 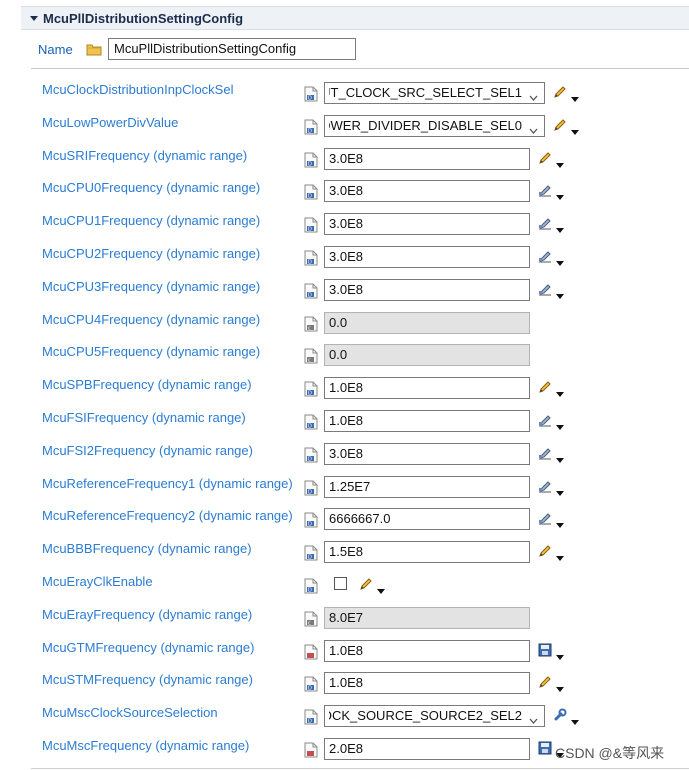 What do you see at coordinates (344, 360) in the screenshot?
I see `param-row-mcucpu5frequency: McuCPU5Frequency (dynamic range) c 0.0` at bounding box center [344, 360].